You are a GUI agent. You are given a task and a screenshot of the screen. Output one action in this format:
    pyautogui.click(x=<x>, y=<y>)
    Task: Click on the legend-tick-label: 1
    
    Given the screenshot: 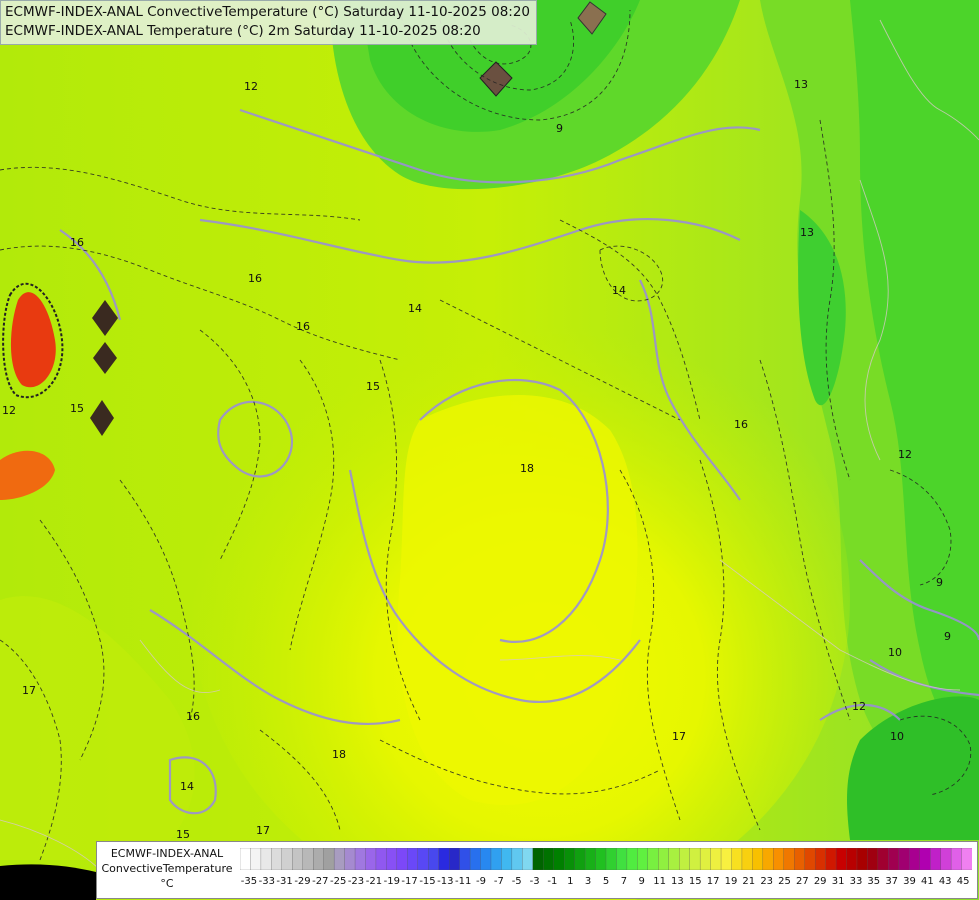 What is the action you would take?
    pyautogui.click(x=570, y=881)
    